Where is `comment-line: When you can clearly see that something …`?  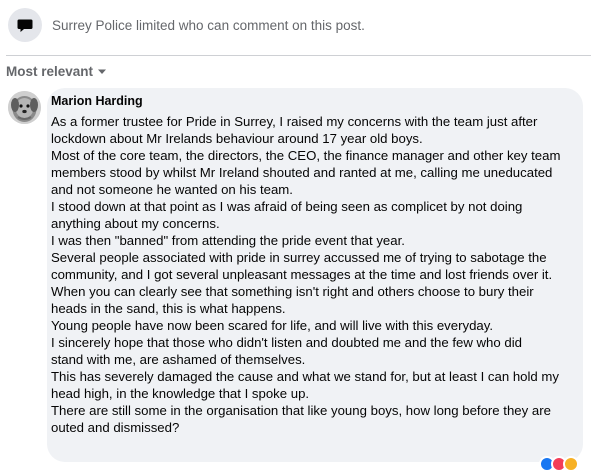 comment-line: When you can clearly see that something … is located at coordinates (292, 291).